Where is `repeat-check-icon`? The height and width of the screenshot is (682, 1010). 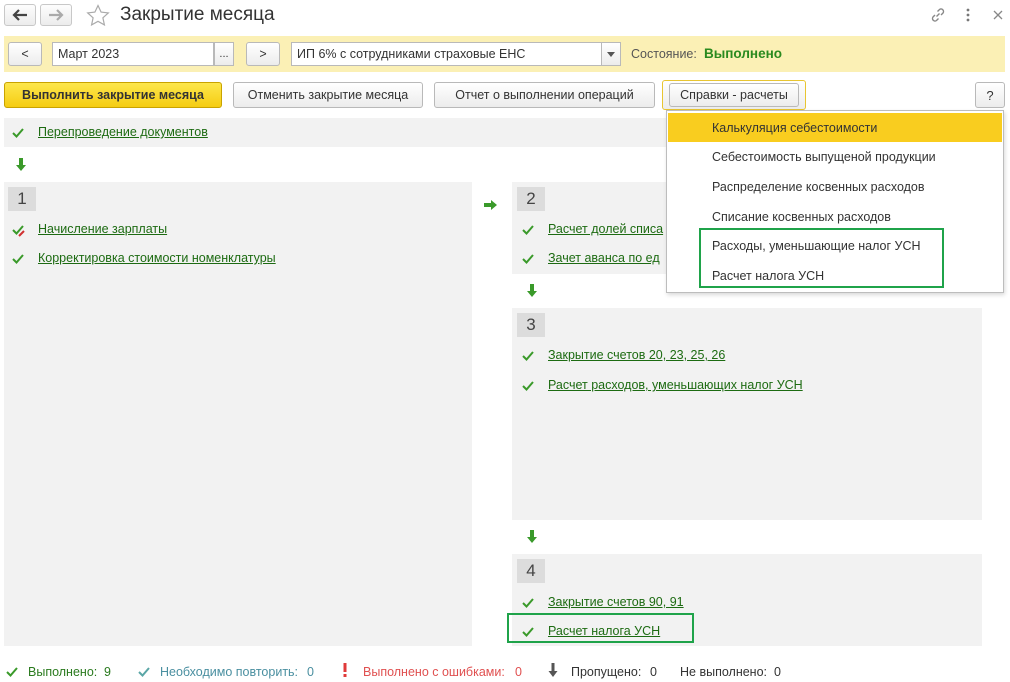
repeat-check-icon is located at coordinates (144, 672).